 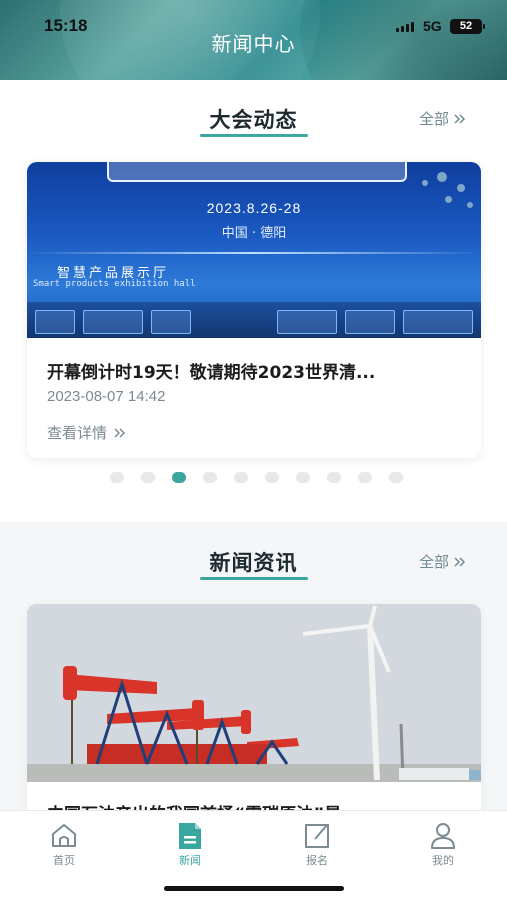 I want to click on events-section-head: 大会动态 全部, so click(x=253, y=120).